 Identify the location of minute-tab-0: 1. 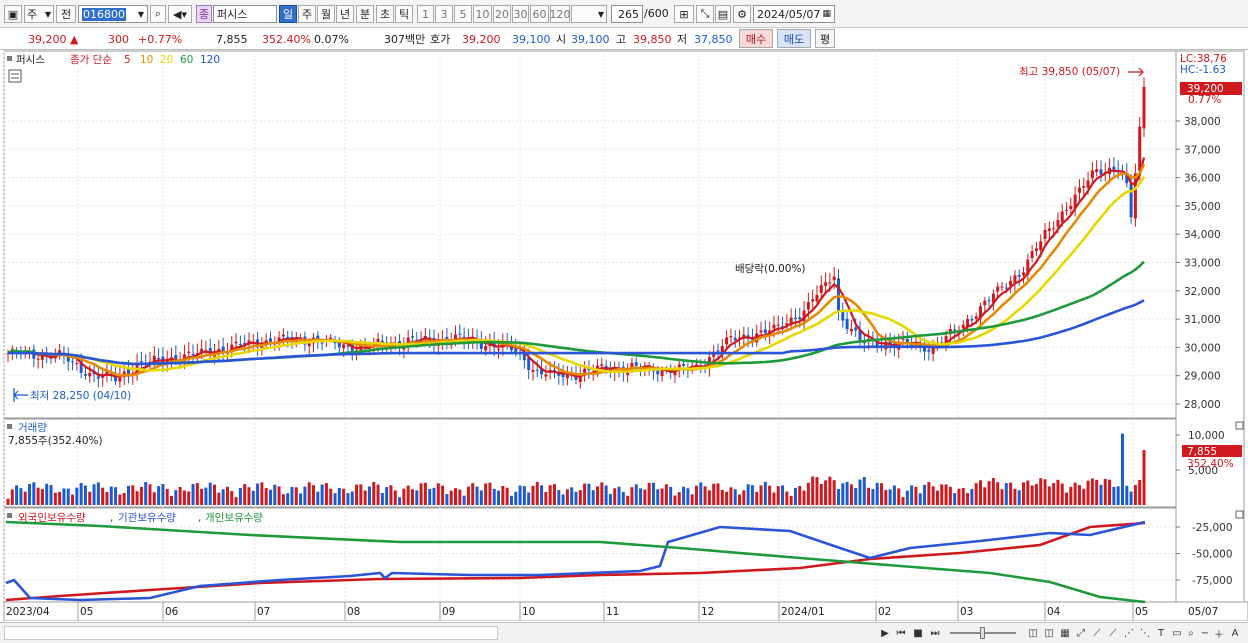
(425, 14).